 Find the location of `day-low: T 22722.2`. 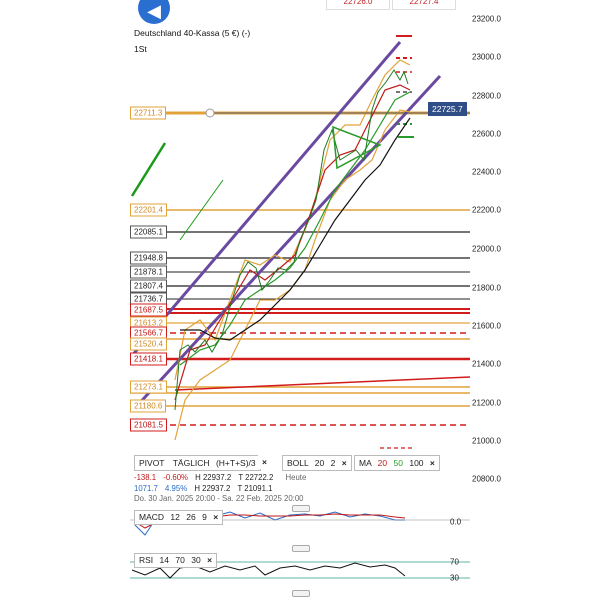

day-low: T 22722.2 is located at coordinates (256, 477).